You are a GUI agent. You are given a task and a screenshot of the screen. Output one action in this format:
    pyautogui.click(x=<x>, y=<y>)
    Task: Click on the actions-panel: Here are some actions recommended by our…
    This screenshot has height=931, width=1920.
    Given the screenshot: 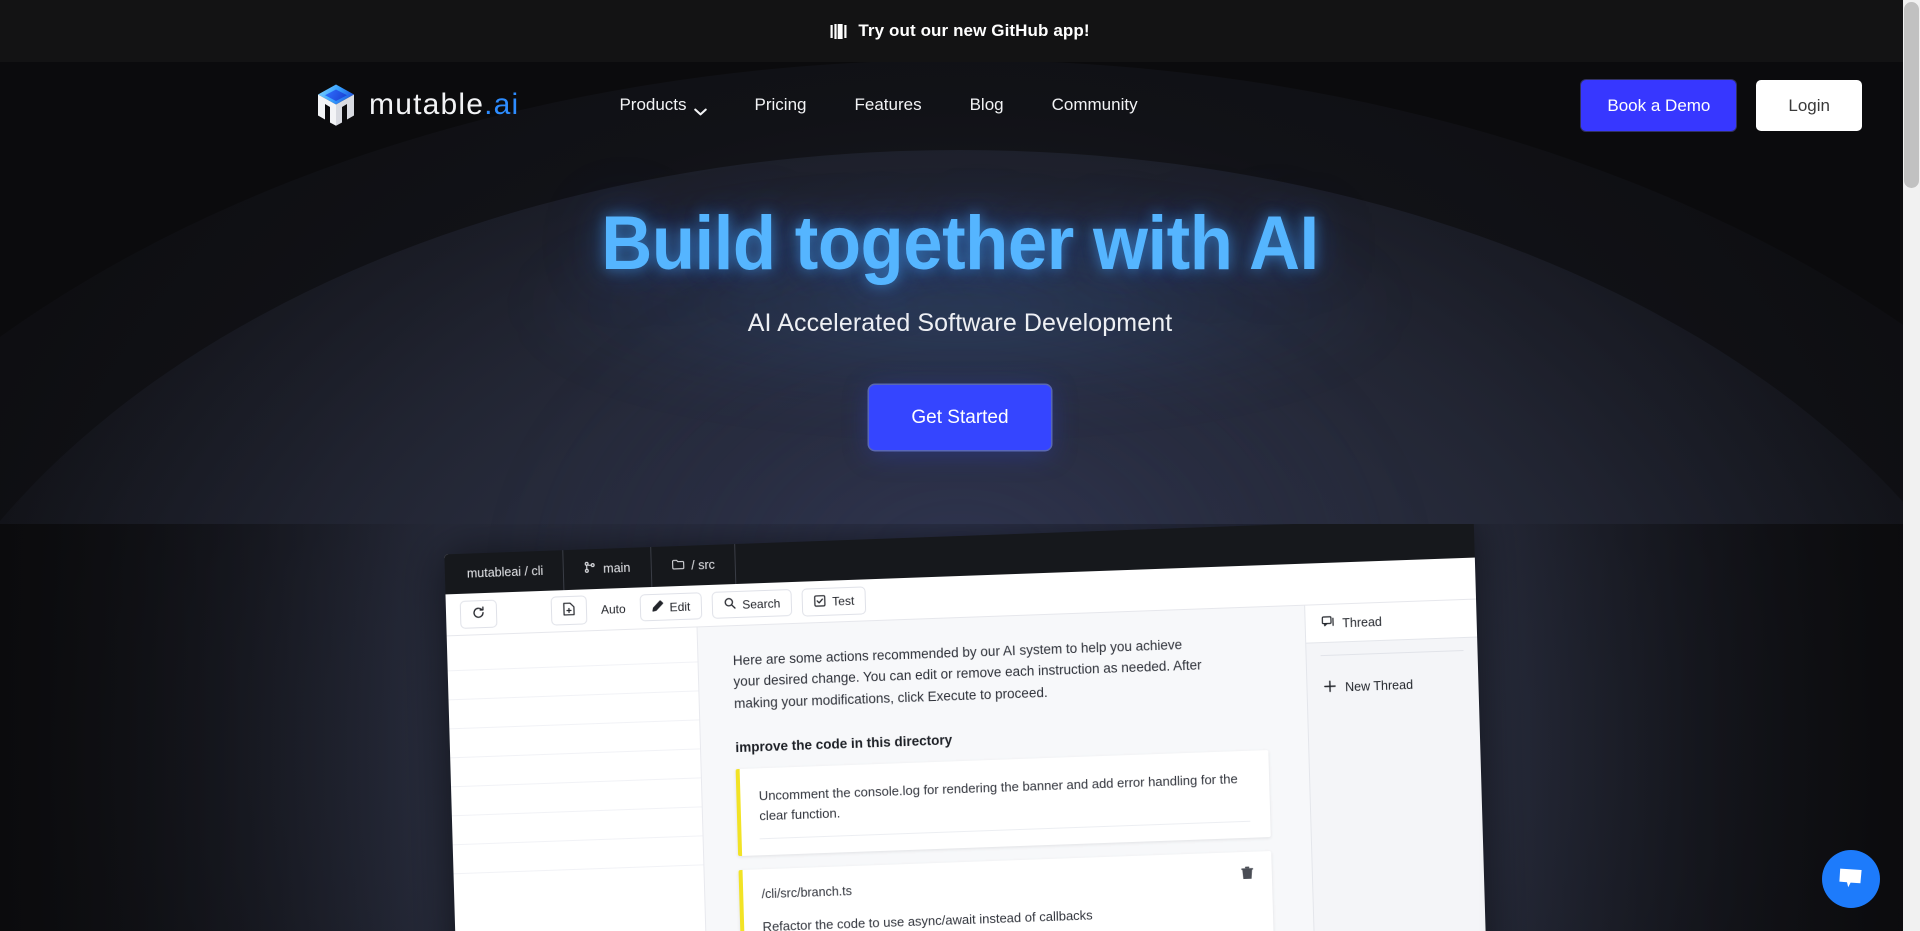 What is the action you would take?
    pyautogui.click(x=1007, y=768)
    